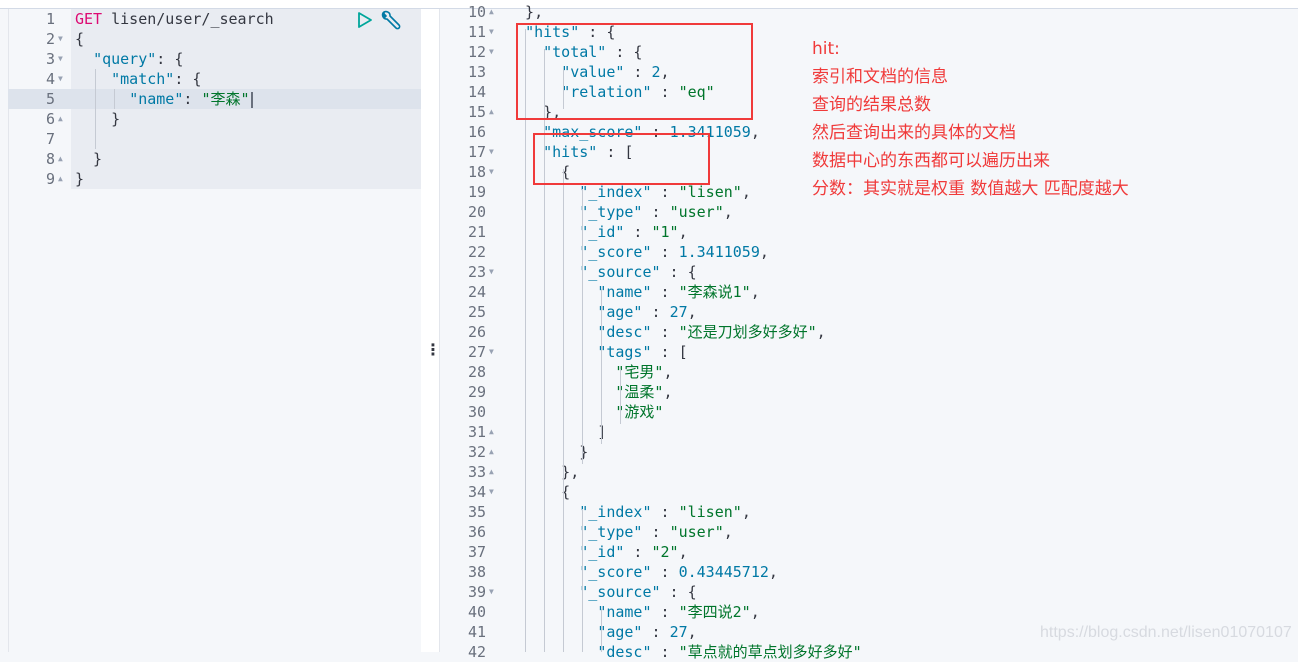  What do you see at coordinates (79, 39) in the screenshot?
I see `request-code-line: {` at bounding box center [79, 39].